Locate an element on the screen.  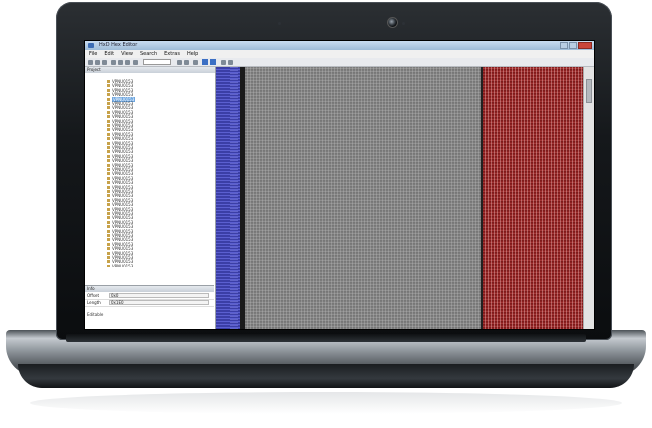
minimize-button is located at coordinates (564, 45).